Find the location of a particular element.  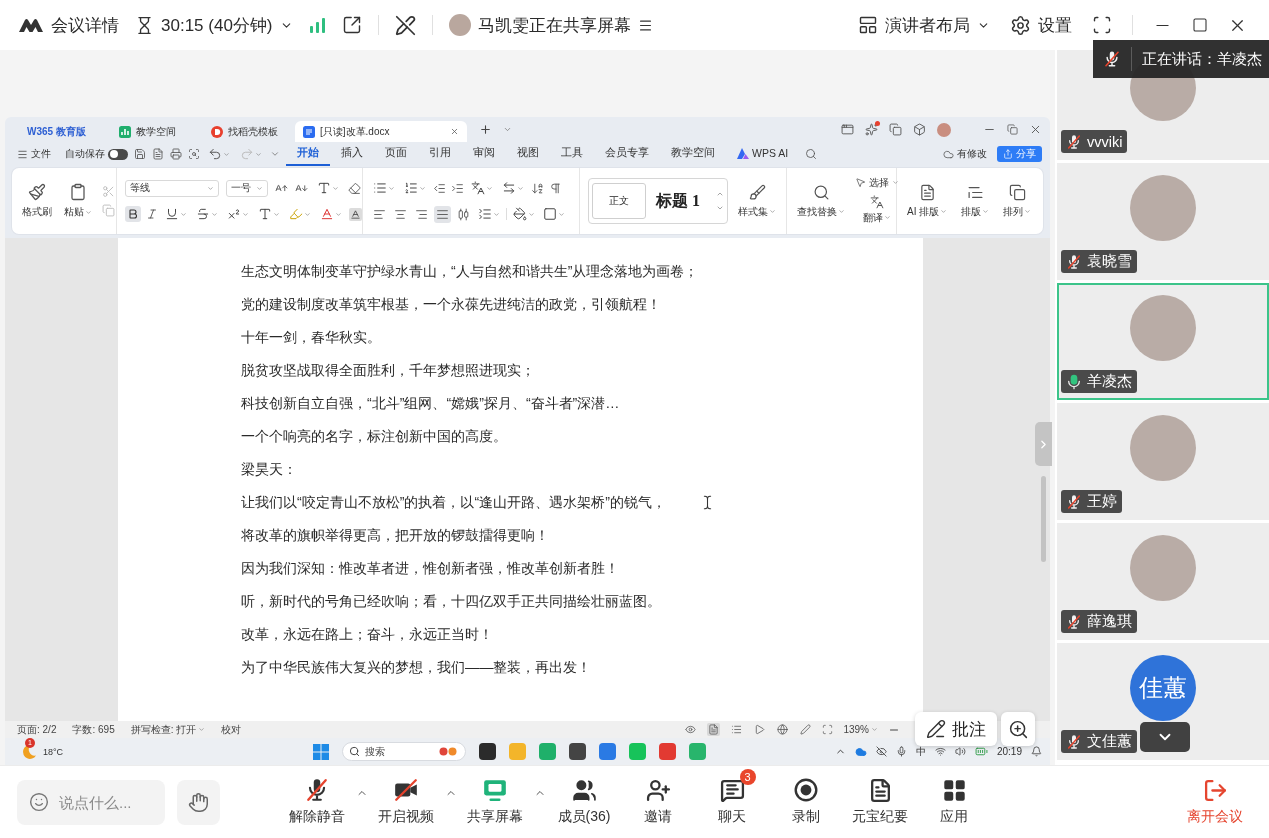

arrange-button: 排列 is located at coordinates (1017, 201).